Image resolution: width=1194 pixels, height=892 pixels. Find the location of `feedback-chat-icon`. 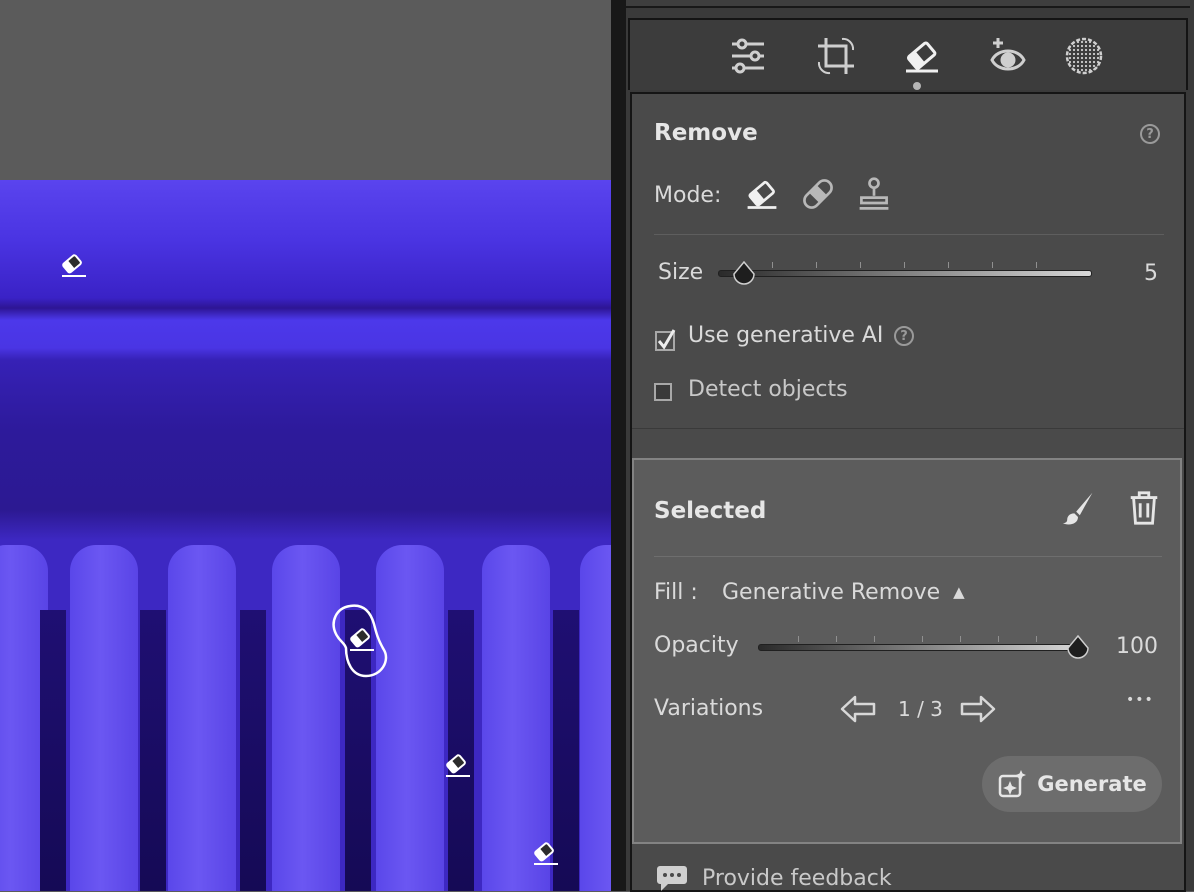

feedback-chat-icon is located at coordinates (672, 878).